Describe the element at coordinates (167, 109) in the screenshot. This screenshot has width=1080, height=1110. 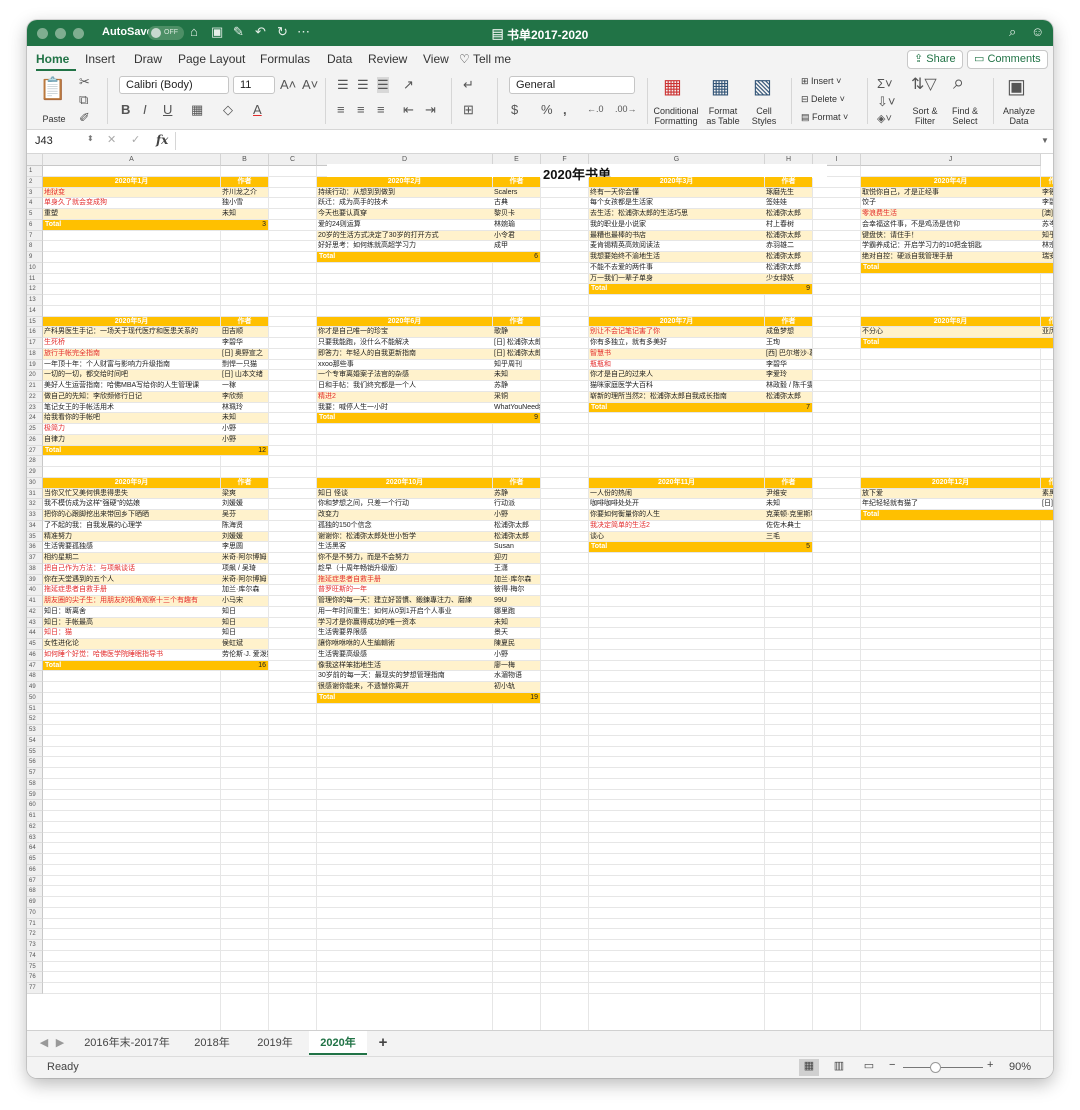
I see `underline-icon: U` at that location.